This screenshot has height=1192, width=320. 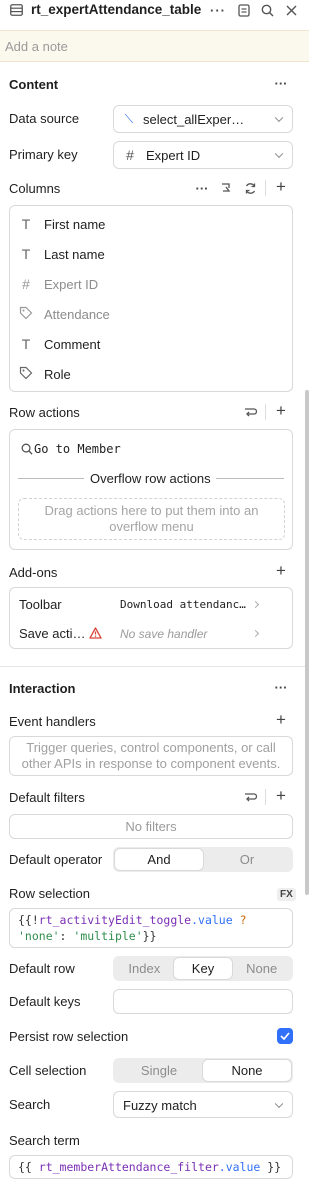 What do you see at coordinates (130, 155) in the screenshot?
I see `hash-icon: #` at bounding box center [130, 155].